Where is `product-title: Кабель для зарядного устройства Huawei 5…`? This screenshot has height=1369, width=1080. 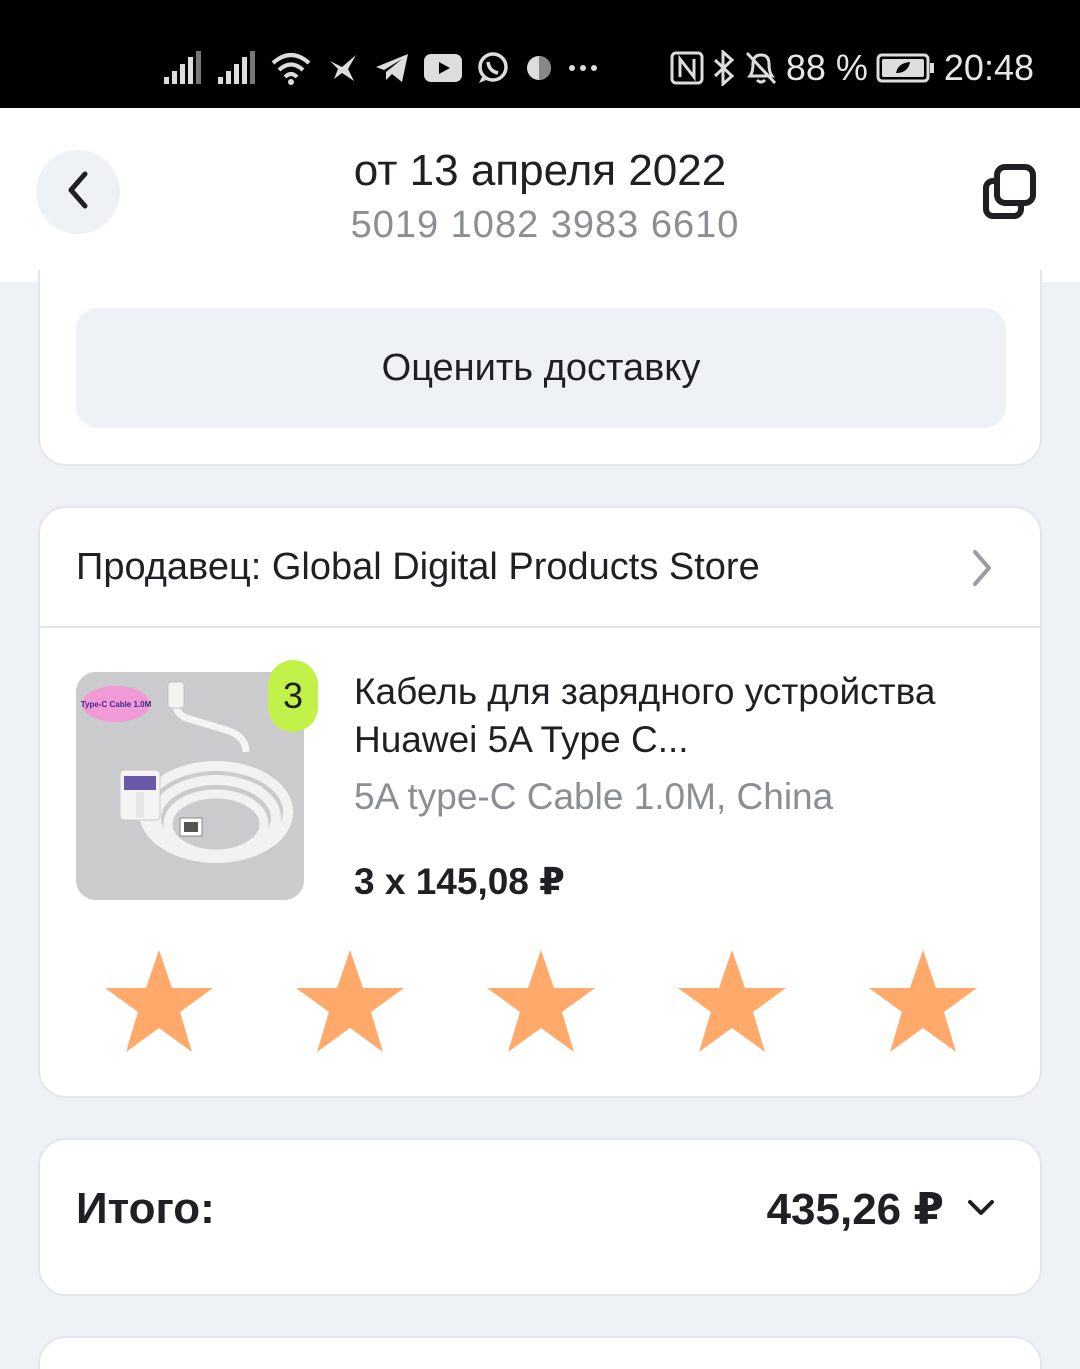 product-title: Кабель для зарядного устройства Huawei 5… is located at coordinates (679, 716).